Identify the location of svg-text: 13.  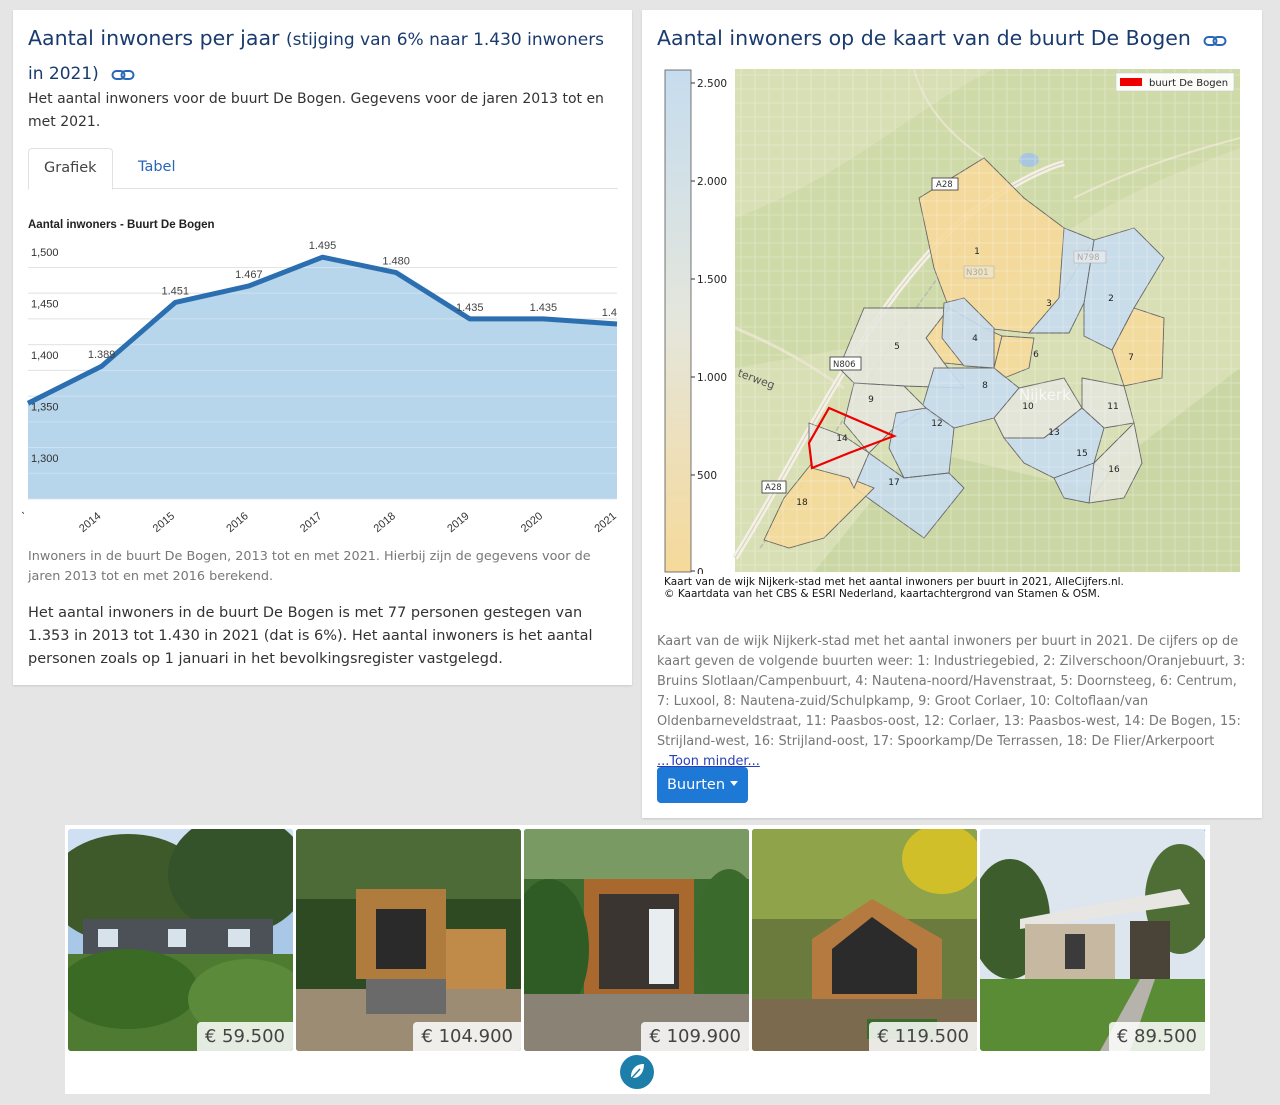
(1053, 433).